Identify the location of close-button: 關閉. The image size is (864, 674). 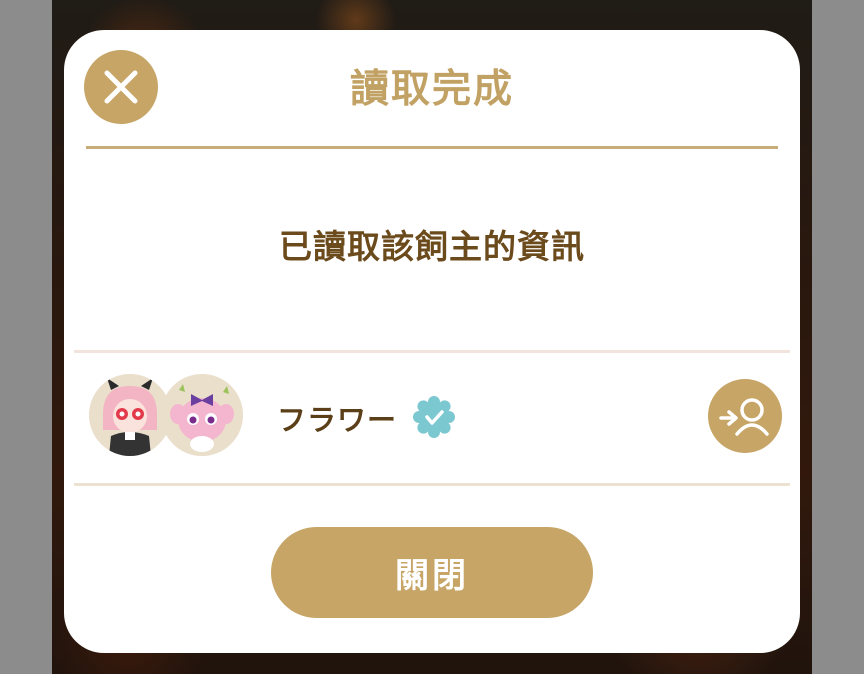
(432, 572).